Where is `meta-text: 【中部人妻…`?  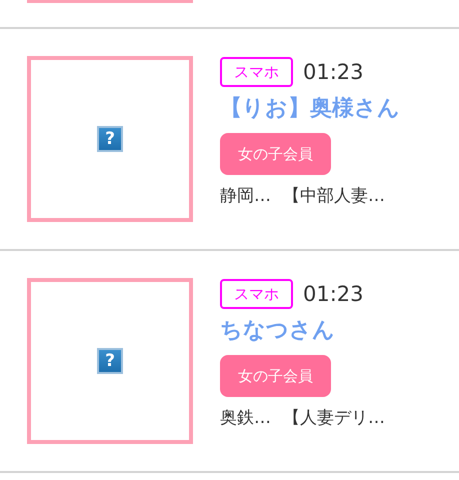 meta-text: 【中部人妻… is located at coordinates (334, 196).